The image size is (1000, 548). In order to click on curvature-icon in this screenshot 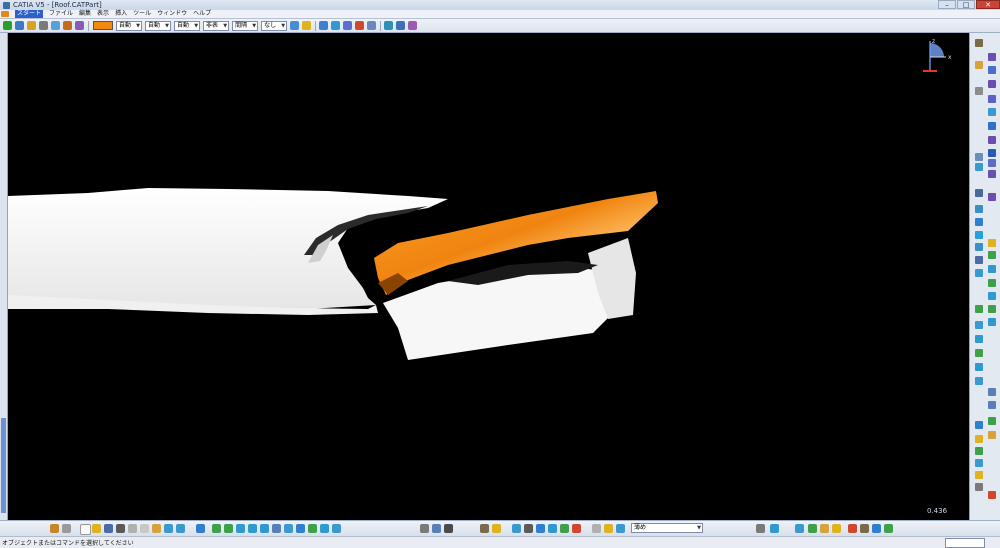, I will do `click(992, 421)`.